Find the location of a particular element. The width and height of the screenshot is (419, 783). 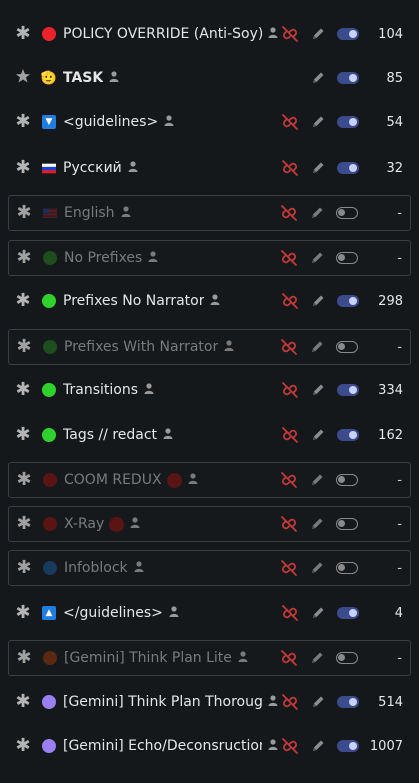

token-count: 104 is located at coordinates (390, 34).